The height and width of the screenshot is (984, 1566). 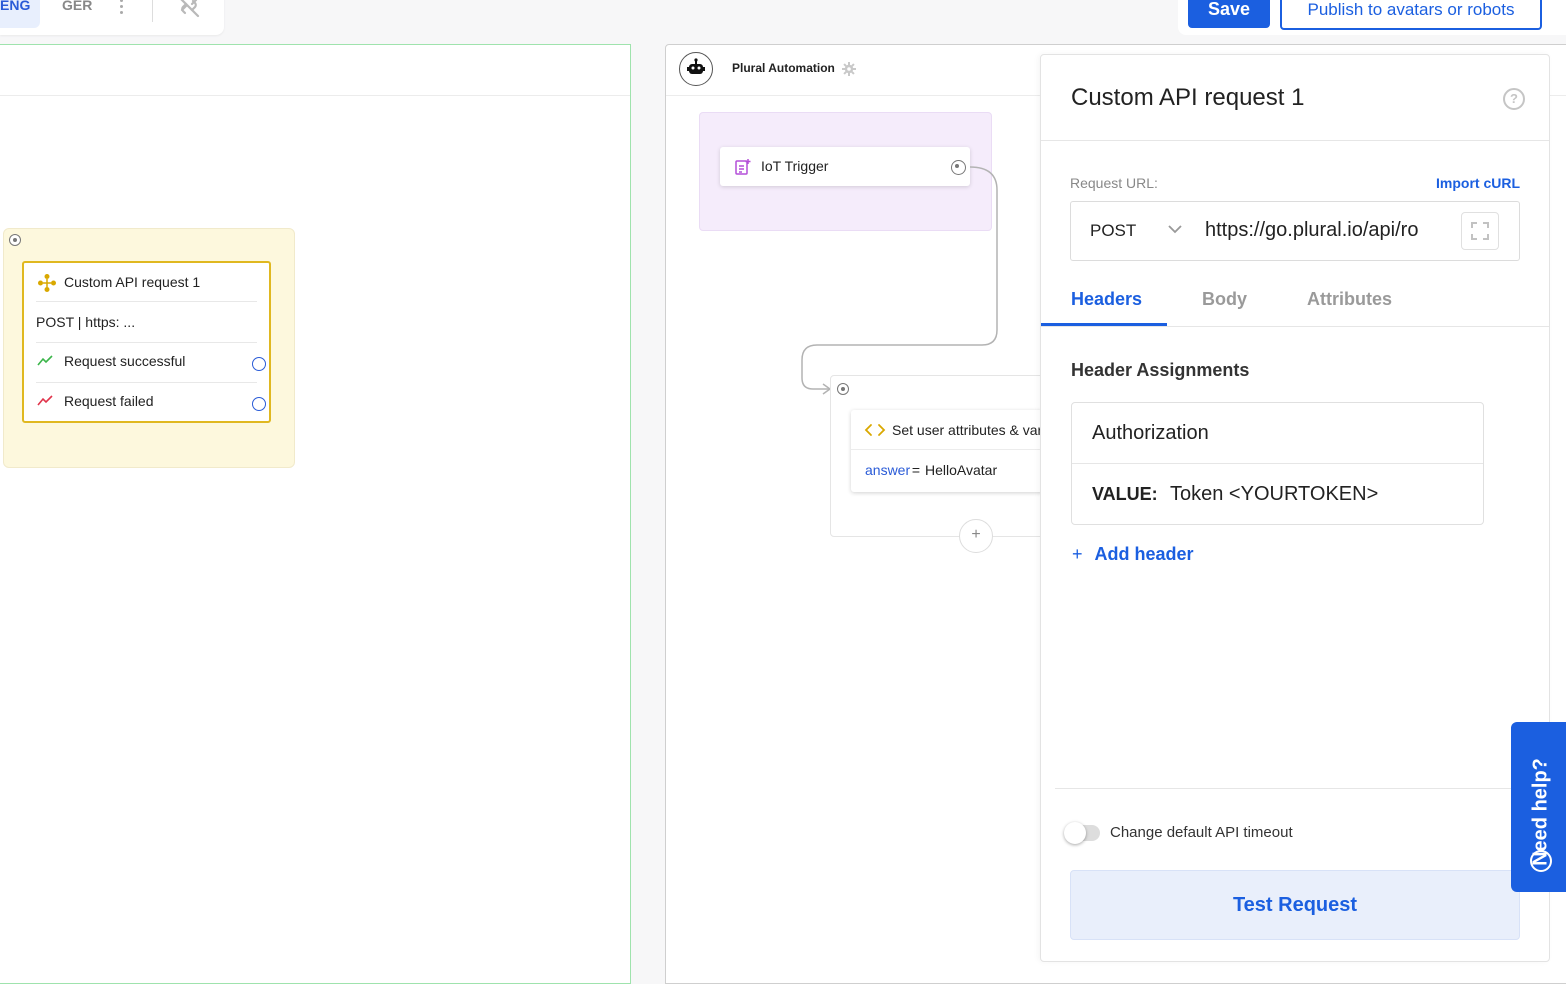 I want to click on timeout-toggle-label: Change default API timeout, so click(x=1201, y=832).